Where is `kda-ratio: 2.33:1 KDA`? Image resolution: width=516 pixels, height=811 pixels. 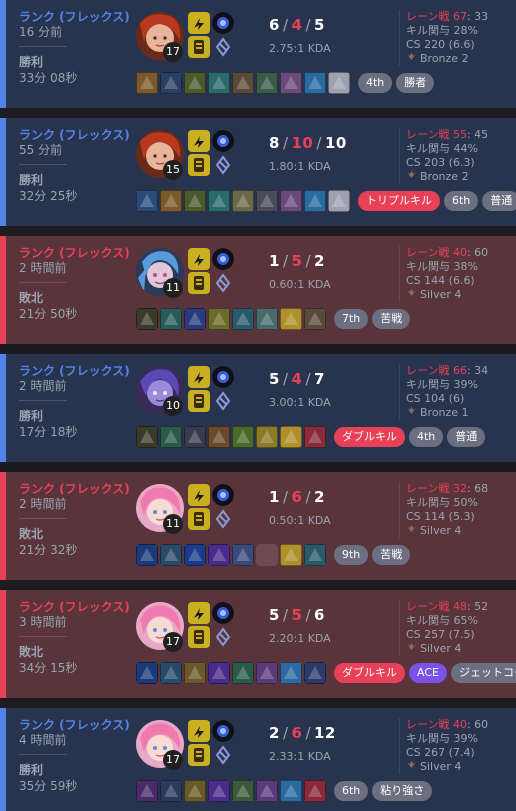
kda-ratio: 2.33:1 KDA is located at coordinates (300, 756).